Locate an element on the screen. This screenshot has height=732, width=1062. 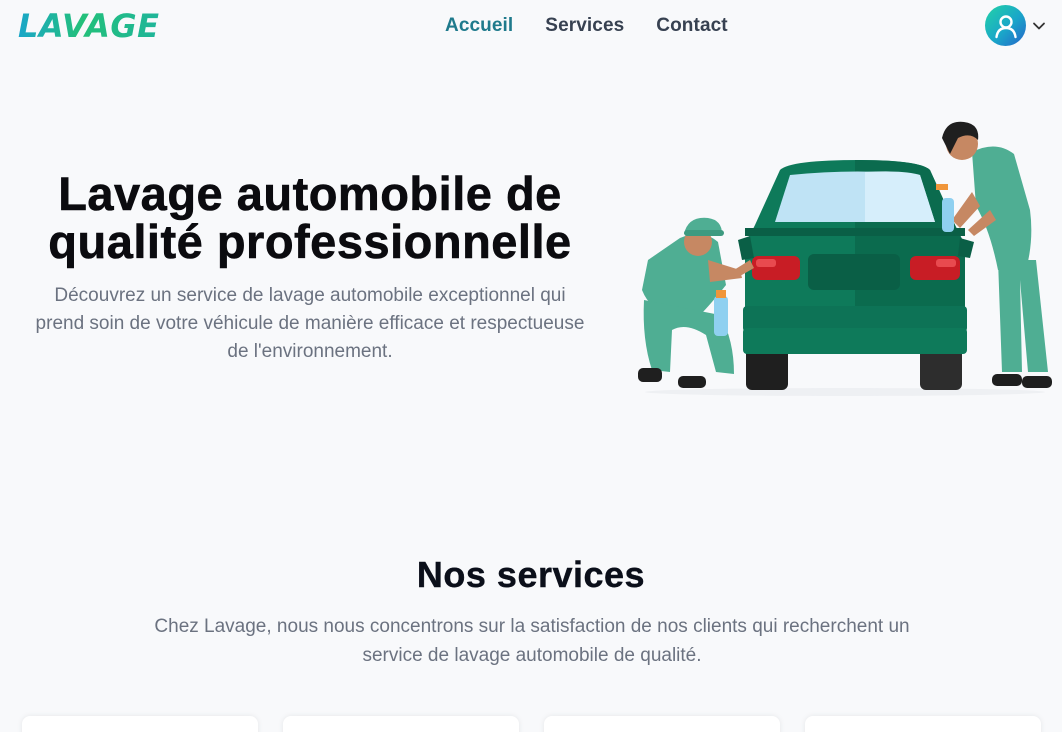
nav-link-accueil: Accueil is located at coordinates (479, 26).